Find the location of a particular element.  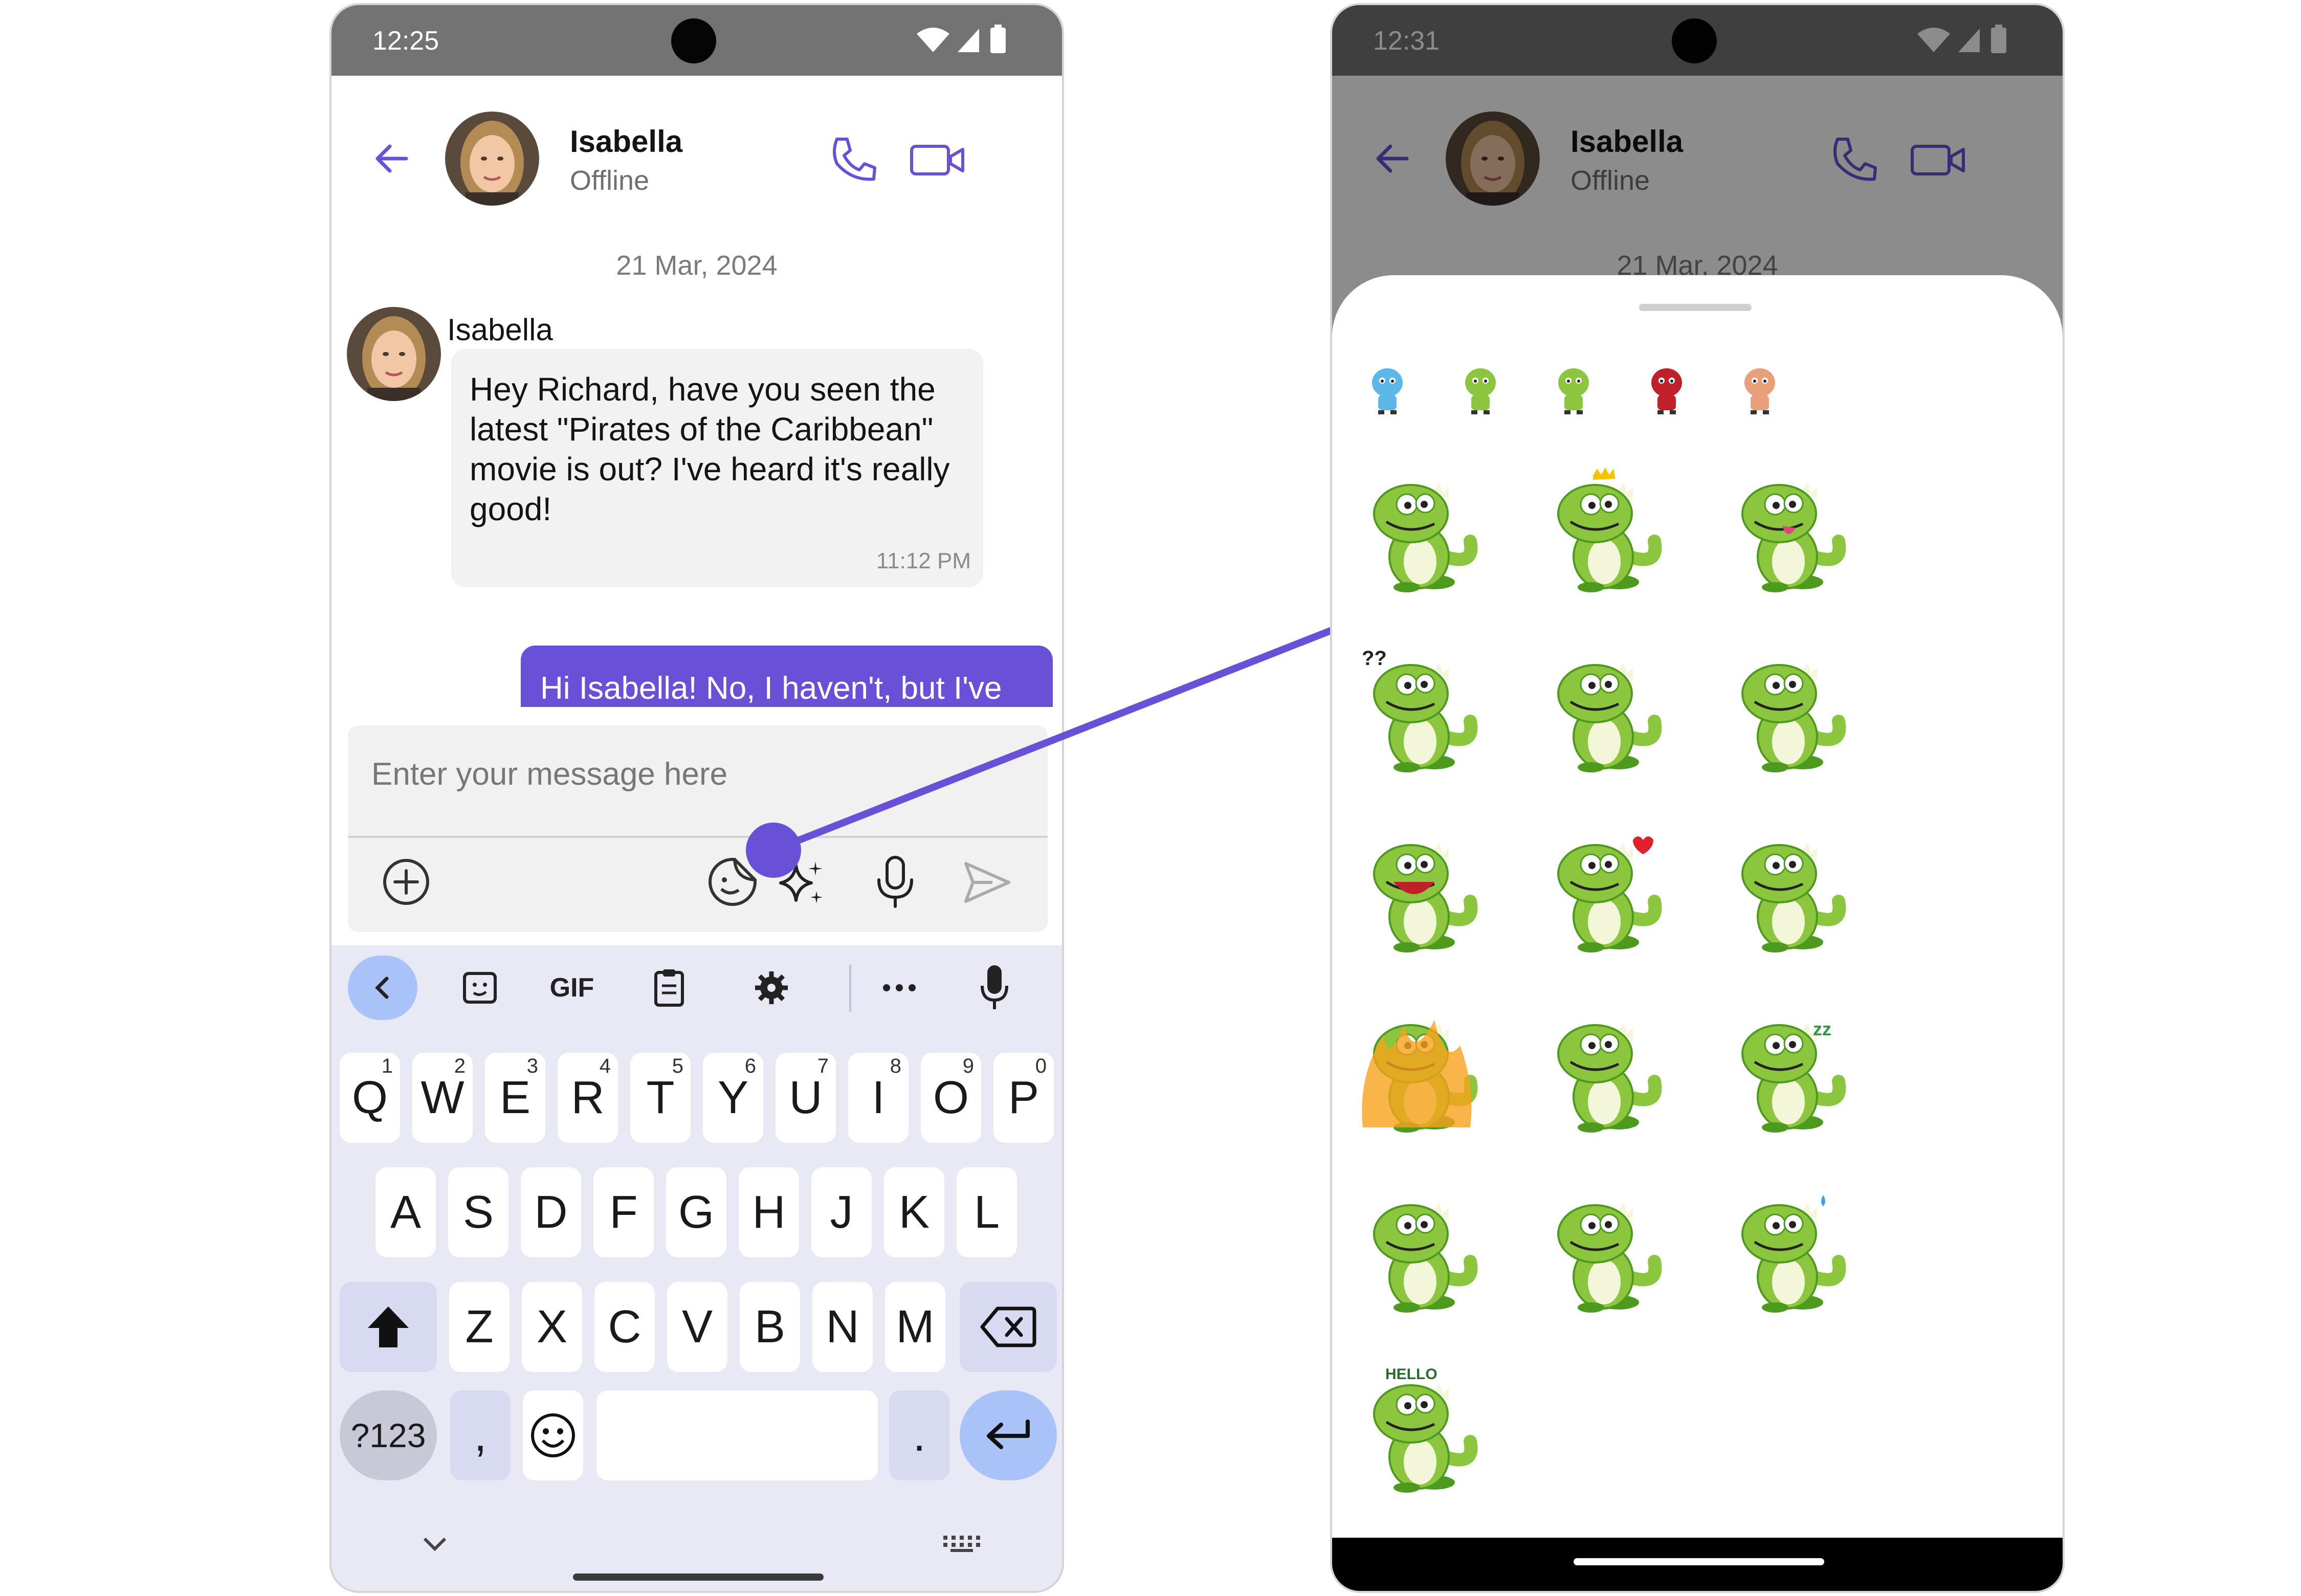

sticker-dino-love is located at coordinates (1603, 891).